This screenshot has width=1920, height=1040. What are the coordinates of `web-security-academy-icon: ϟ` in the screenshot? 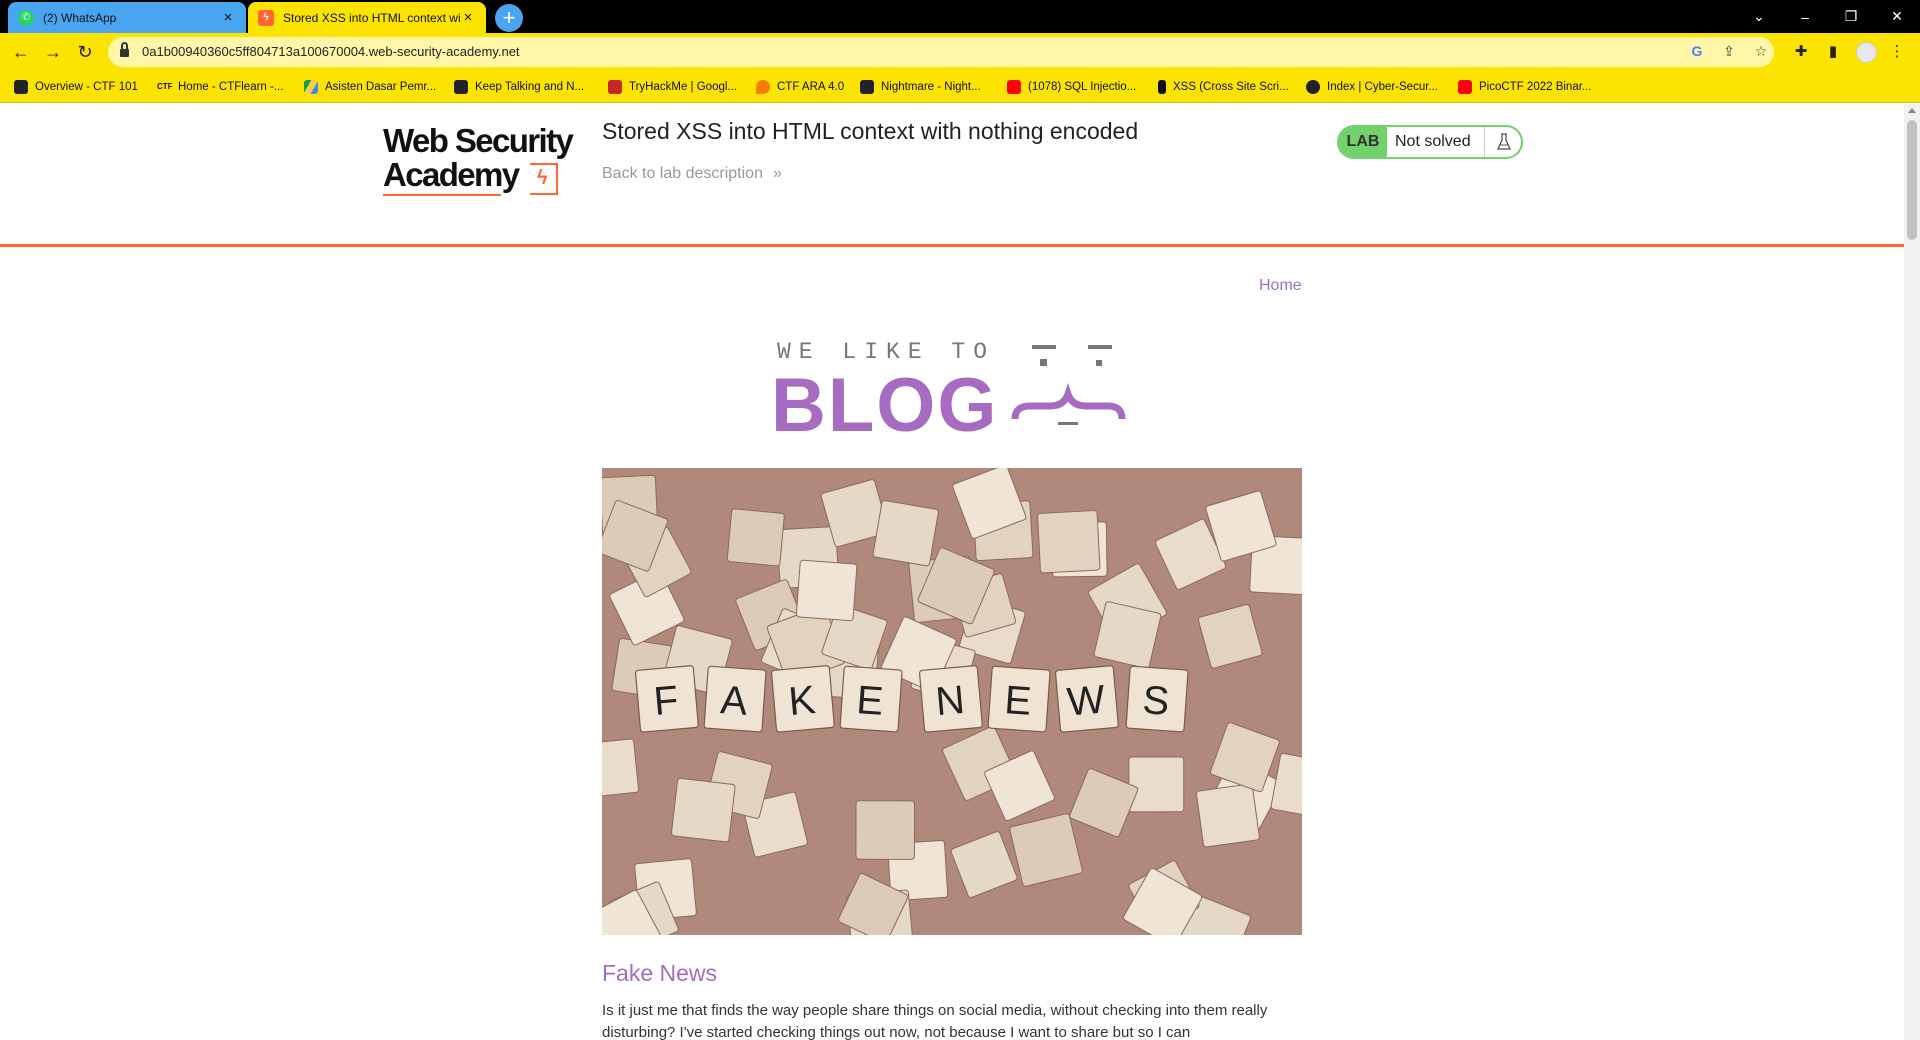 It's located at (266, 17).